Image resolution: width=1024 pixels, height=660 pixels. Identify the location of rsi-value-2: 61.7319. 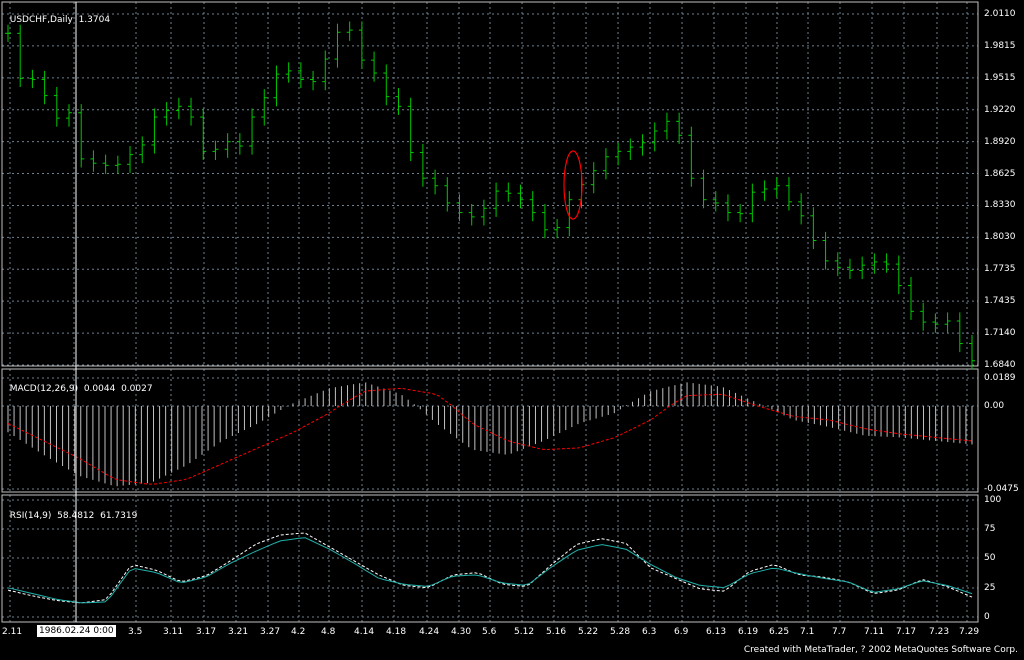
(119, 516).